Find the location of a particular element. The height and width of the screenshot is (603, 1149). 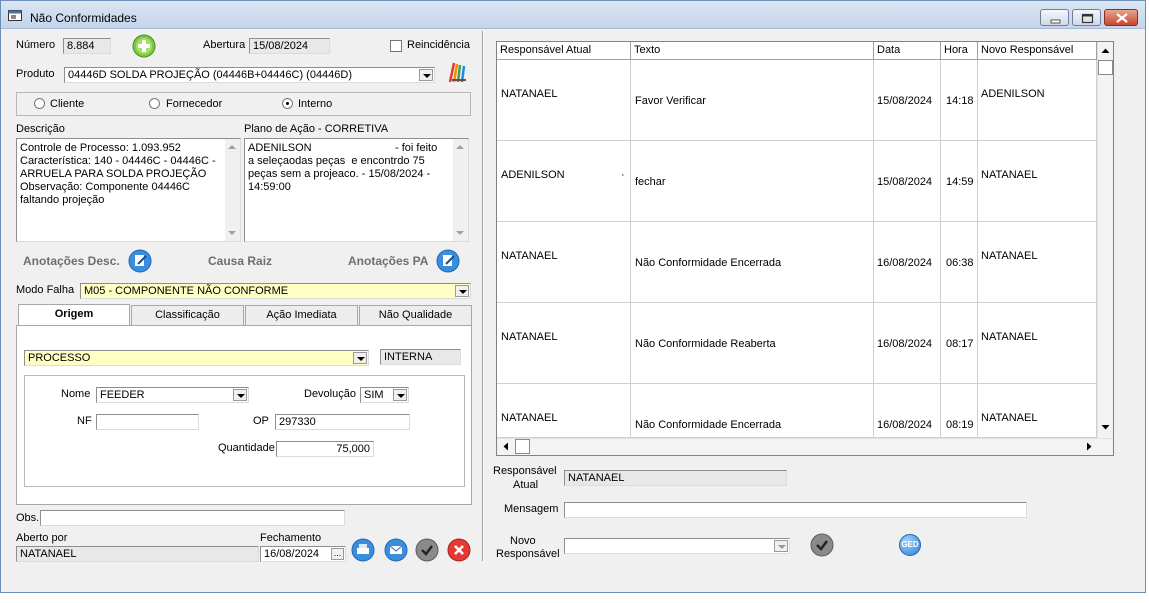

arrow-down-icon is located at coordinates (1105, 427).